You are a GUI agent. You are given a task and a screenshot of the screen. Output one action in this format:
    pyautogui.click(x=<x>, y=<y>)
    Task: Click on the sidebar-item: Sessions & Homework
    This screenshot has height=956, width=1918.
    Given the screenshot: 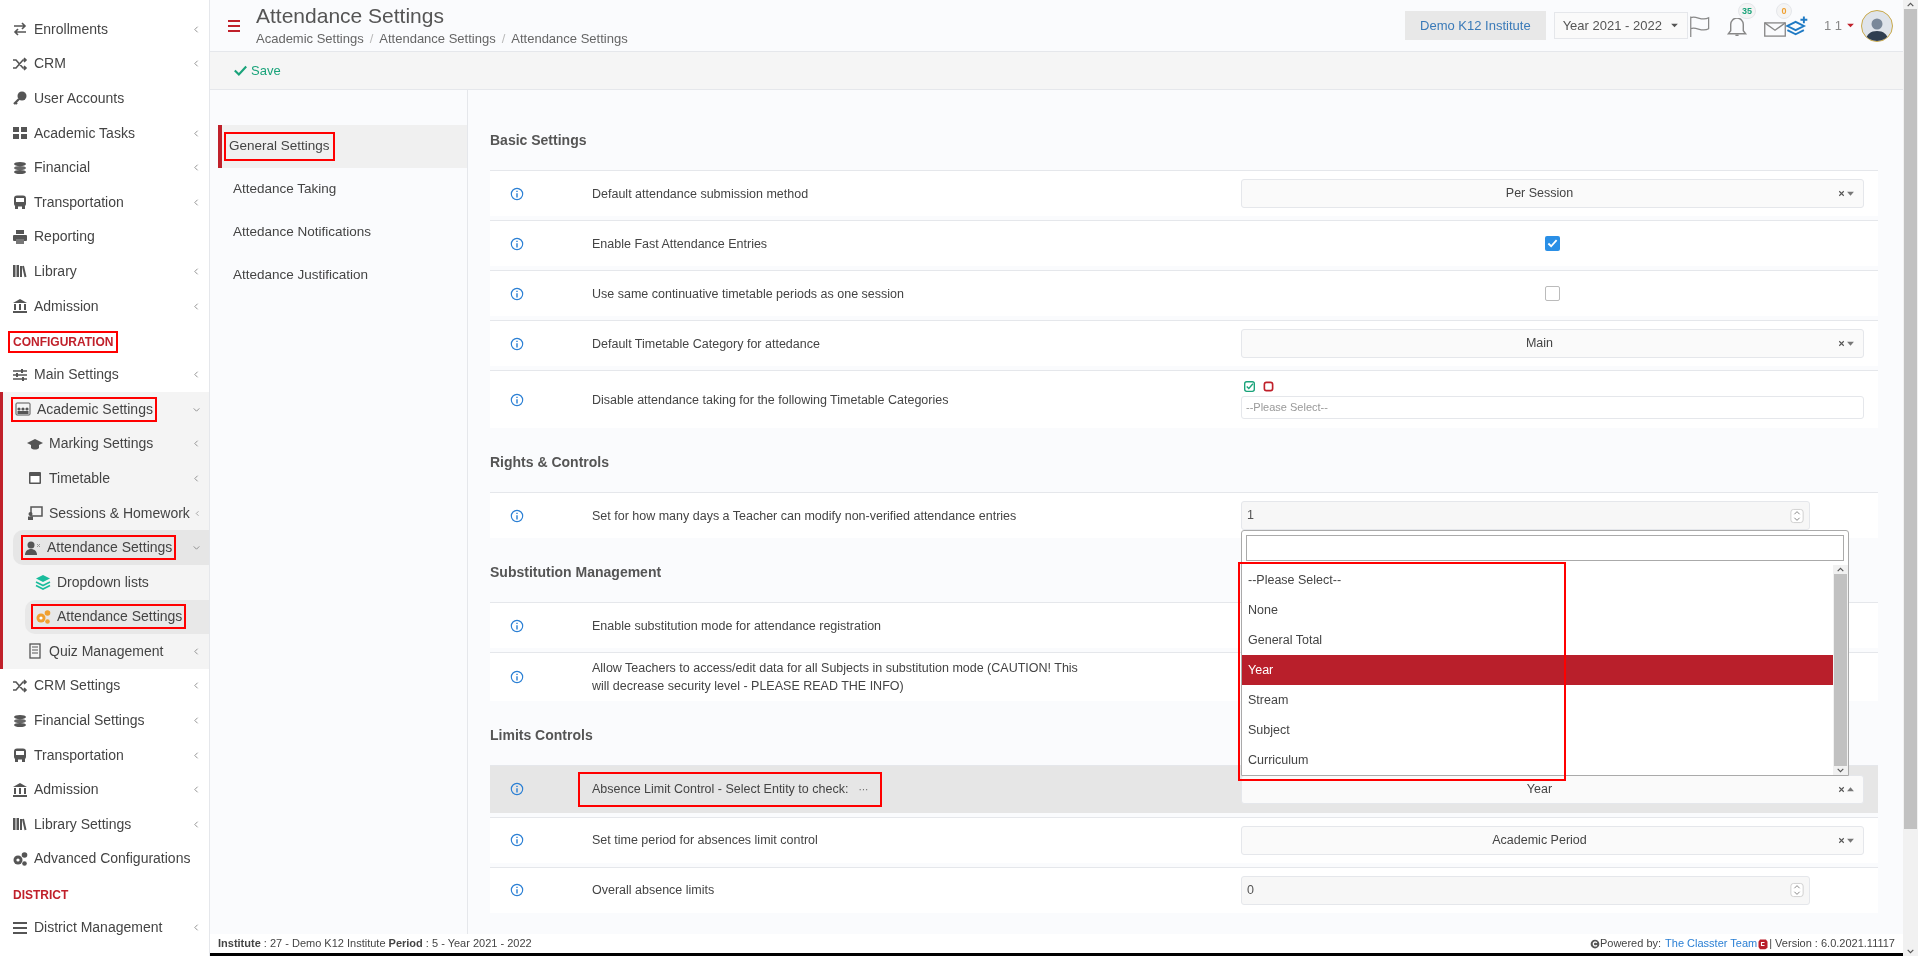 What is the action you would take?
    pyautogui.click(x=106, y=513)
    